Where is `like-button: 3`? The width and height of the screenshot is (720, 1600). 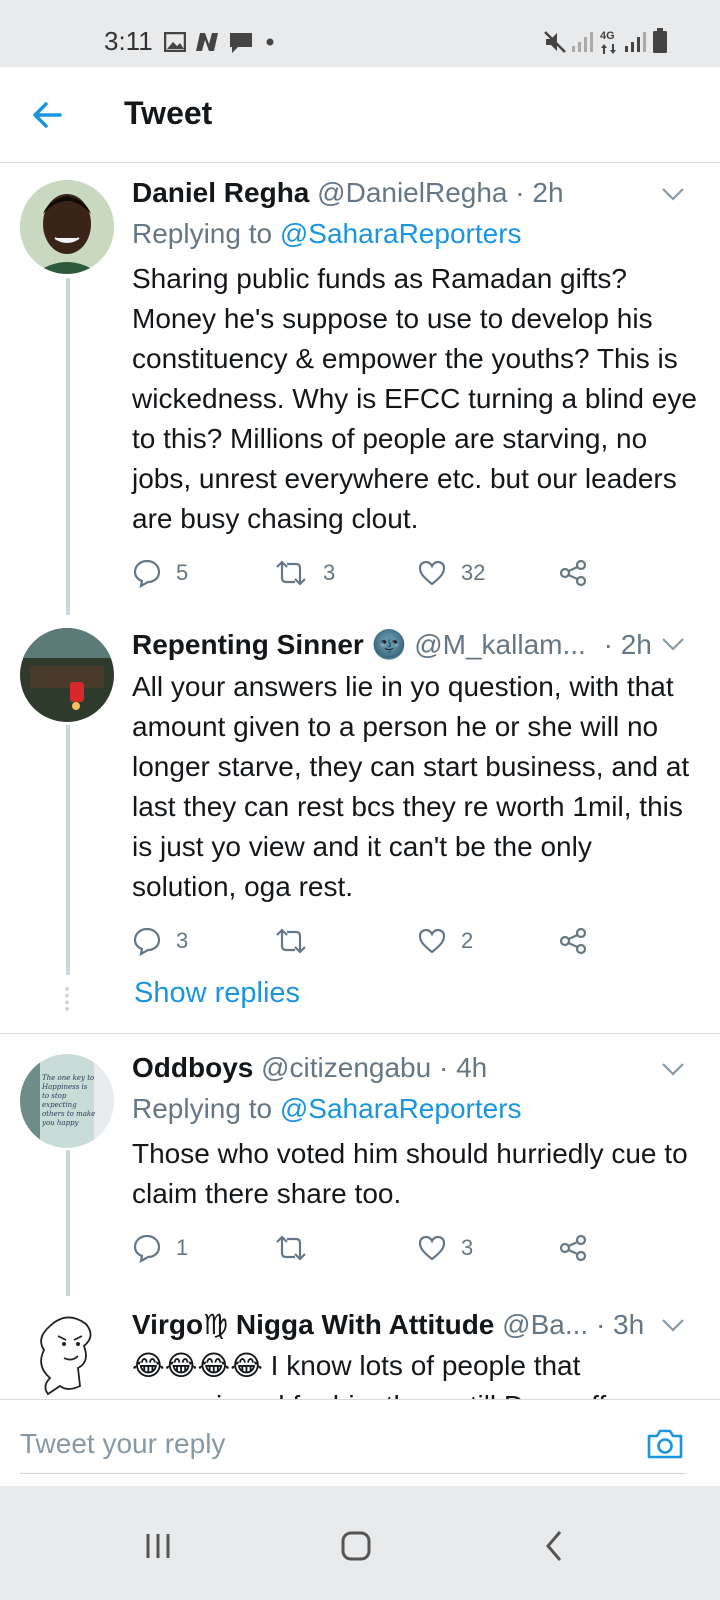
like-button: 3 is located at coordinates (445, 1248).